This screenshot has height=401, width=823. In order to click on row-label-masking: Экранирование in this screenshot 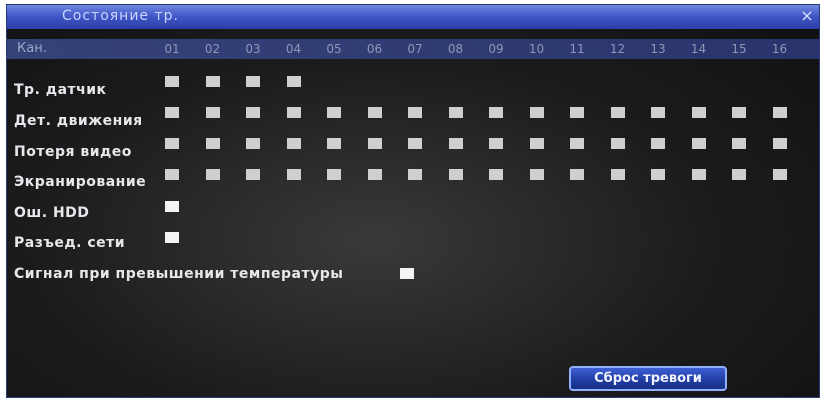, I will do `click(80, 182)`.